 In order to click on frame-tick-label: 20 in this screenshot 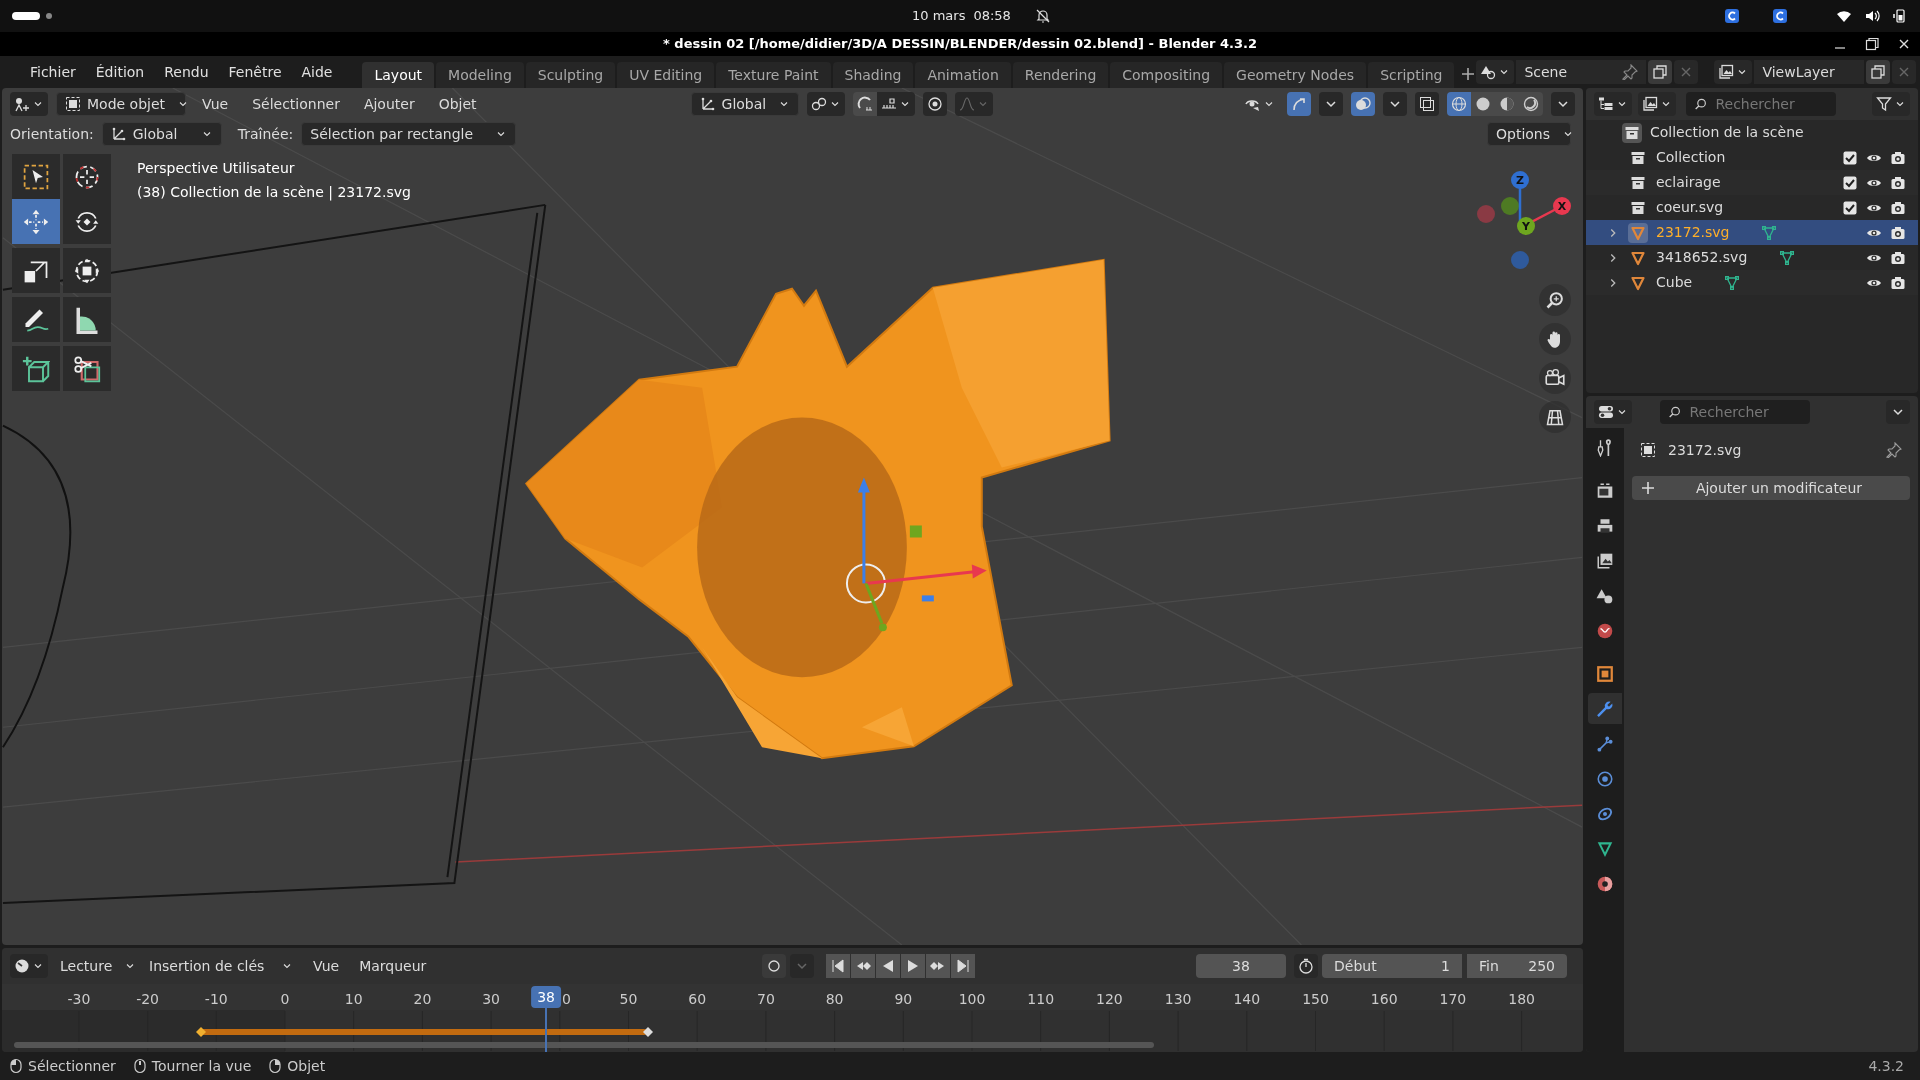, I will do `click(422, 999)`.